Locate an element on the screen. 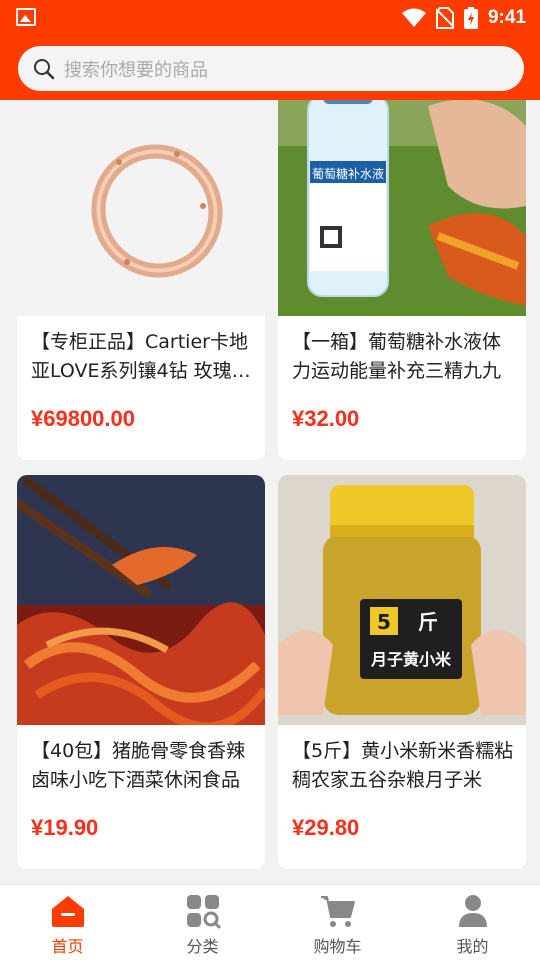 The width and height of the screenshot is (540, 960). tab-profile: 我的 is located at coordinates (472, 922).